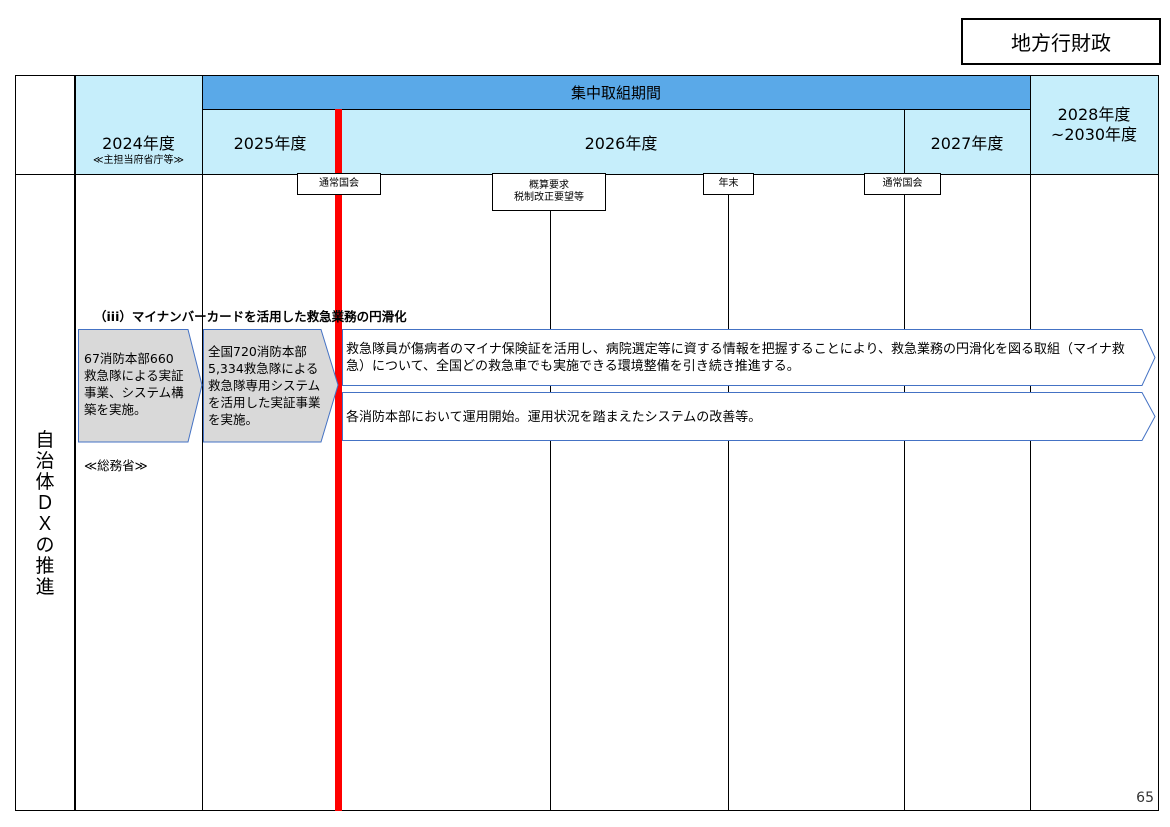 This screenshot has height=827, width=1170. I want to click on step-2024-text: 67消防本部660救急隊による実証事業、システム構築を実施。, so click(134, 384).